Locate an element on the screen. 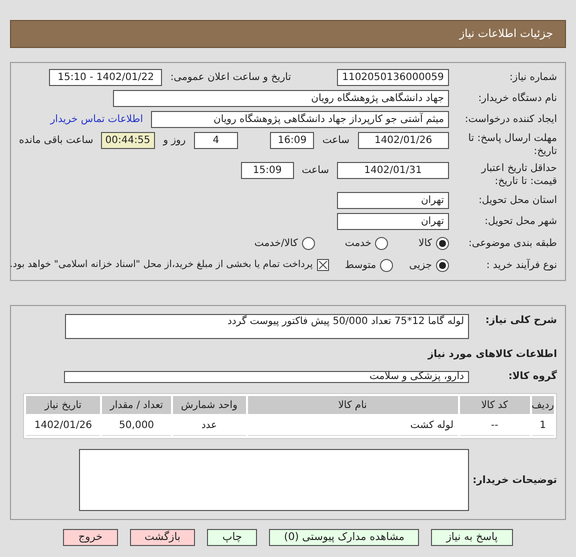 The height and width of the screenshot is (557, 576). cross-icon is located at coordinates (322, 265).